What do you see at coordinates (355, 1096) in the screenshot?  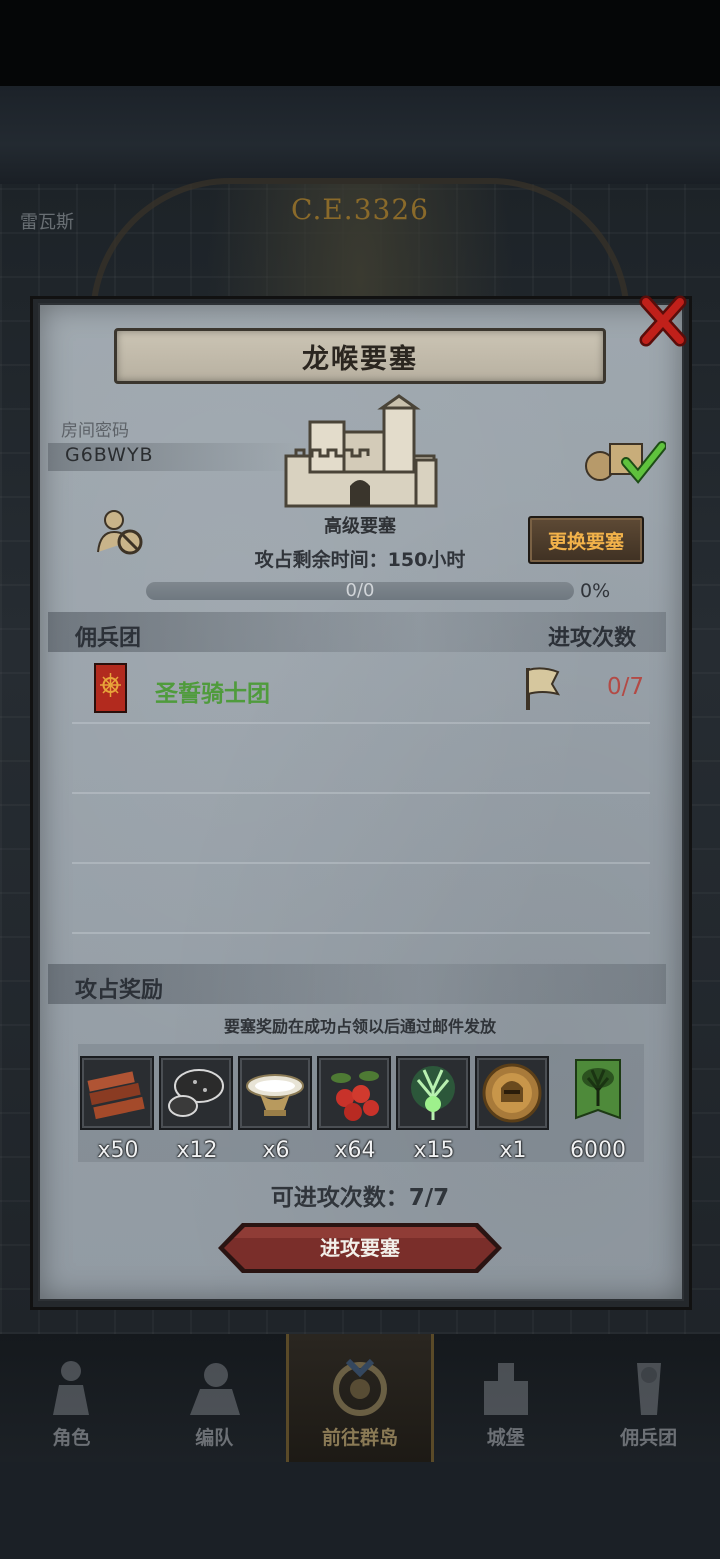 I see `red-berries-icon` at bounding box center [355, 1096].